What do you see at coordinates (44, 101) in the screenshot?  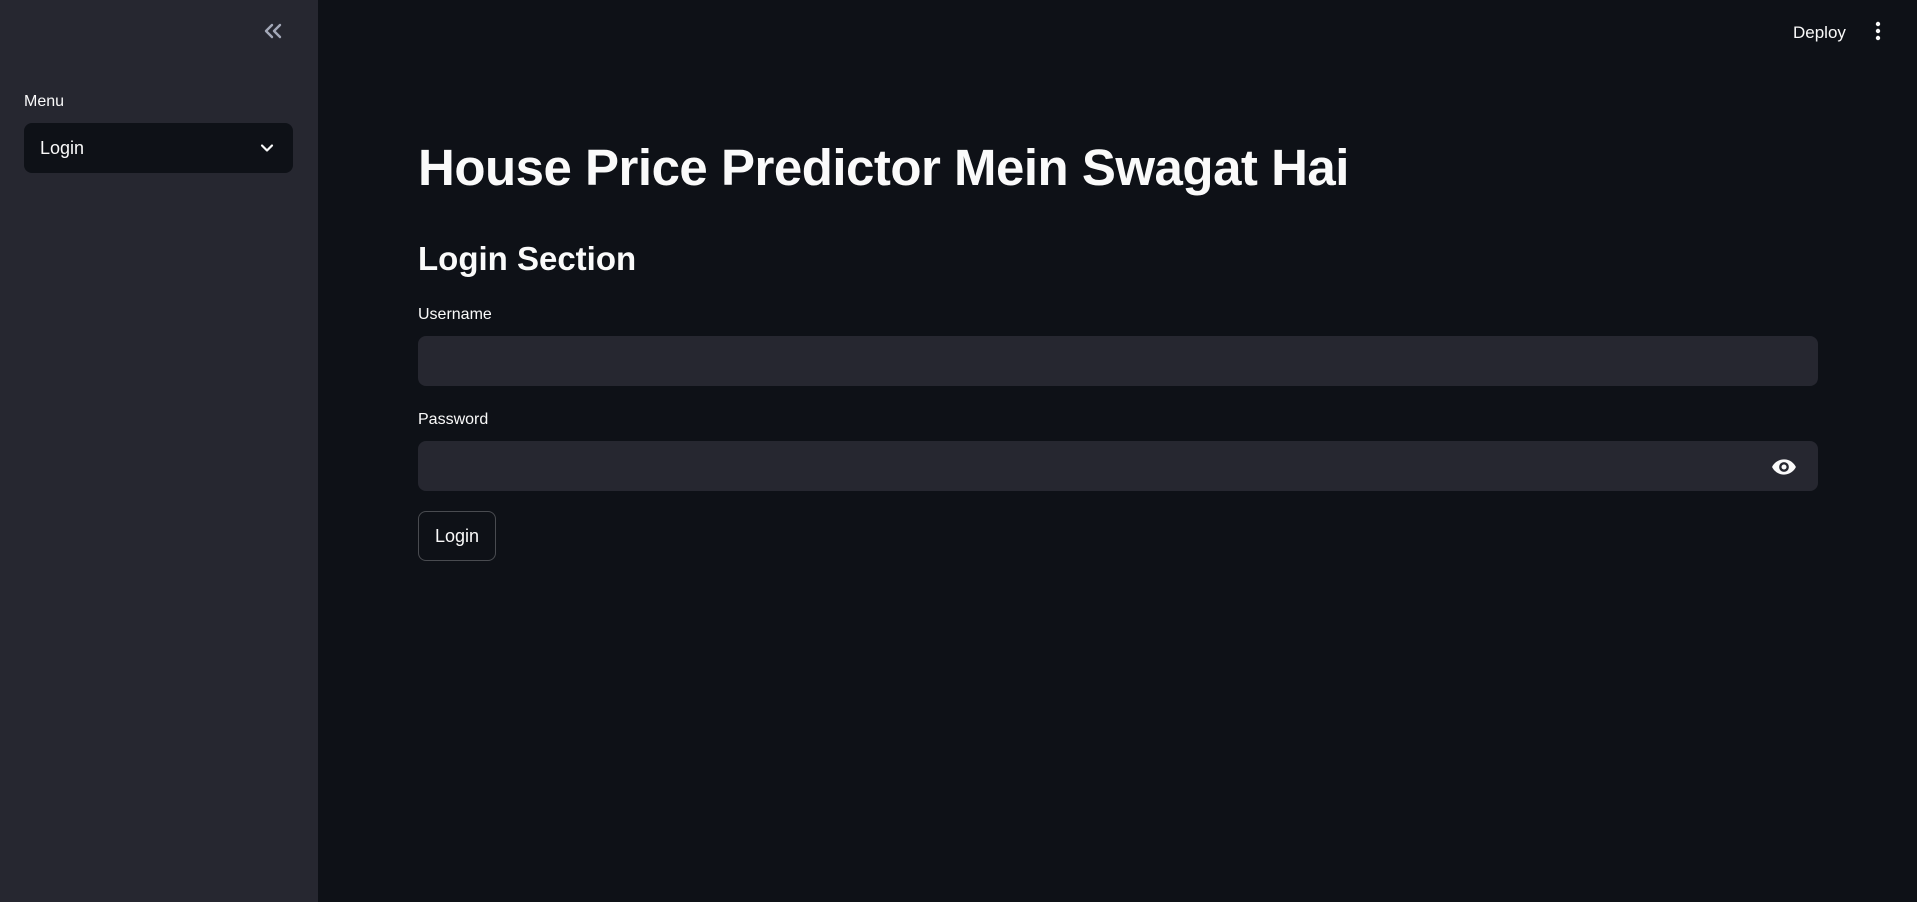 I see `menu-label: Menu` at bounding box center [44, 101].